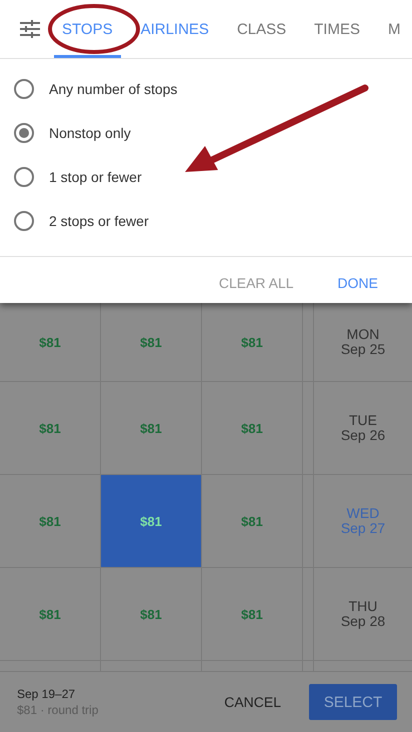 The width and height of the screenshot is (412, 732). What do you see at coordinates (90, 133) in the screenshot?
I see `option-label: Nonstop only` at bounding box center [90, 133].